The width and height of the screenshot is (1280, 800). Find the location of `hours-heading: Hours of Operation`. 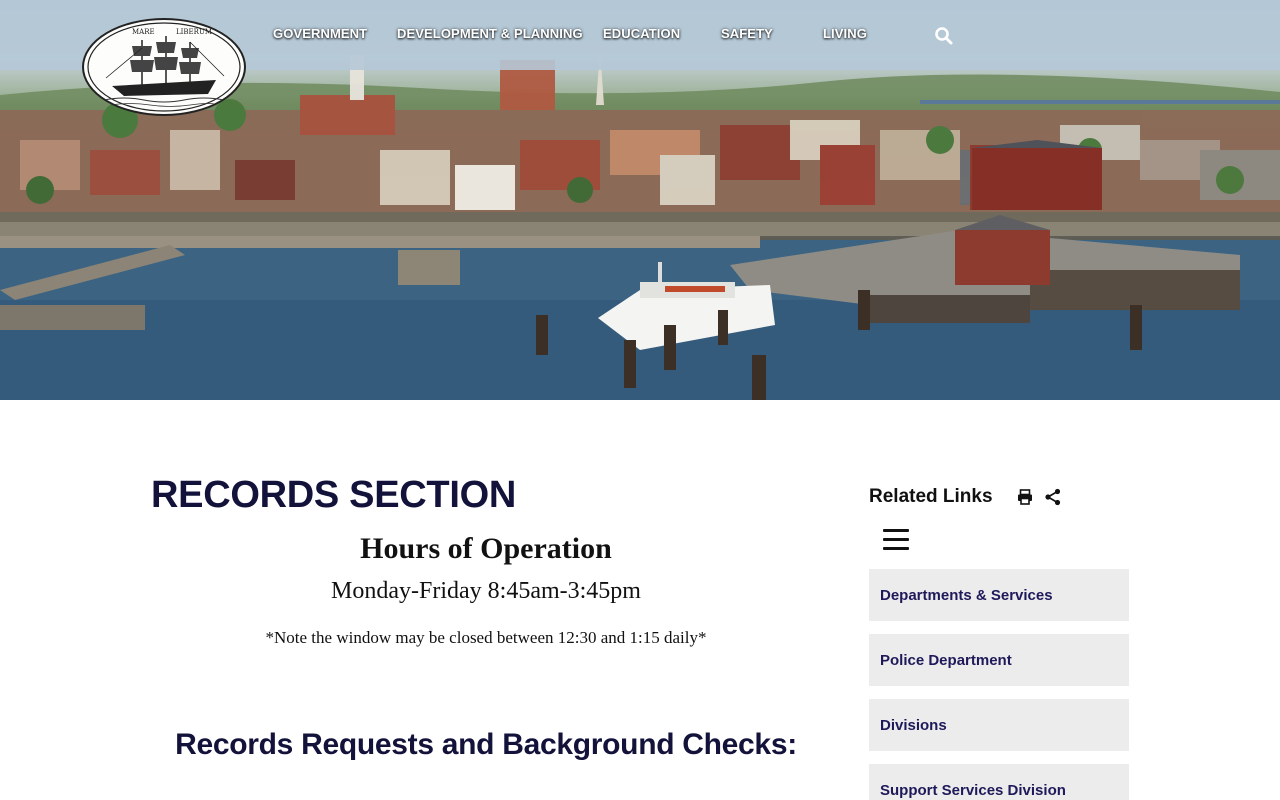

hours-heading: Hours of Operation is located at coordinates (486, 548).